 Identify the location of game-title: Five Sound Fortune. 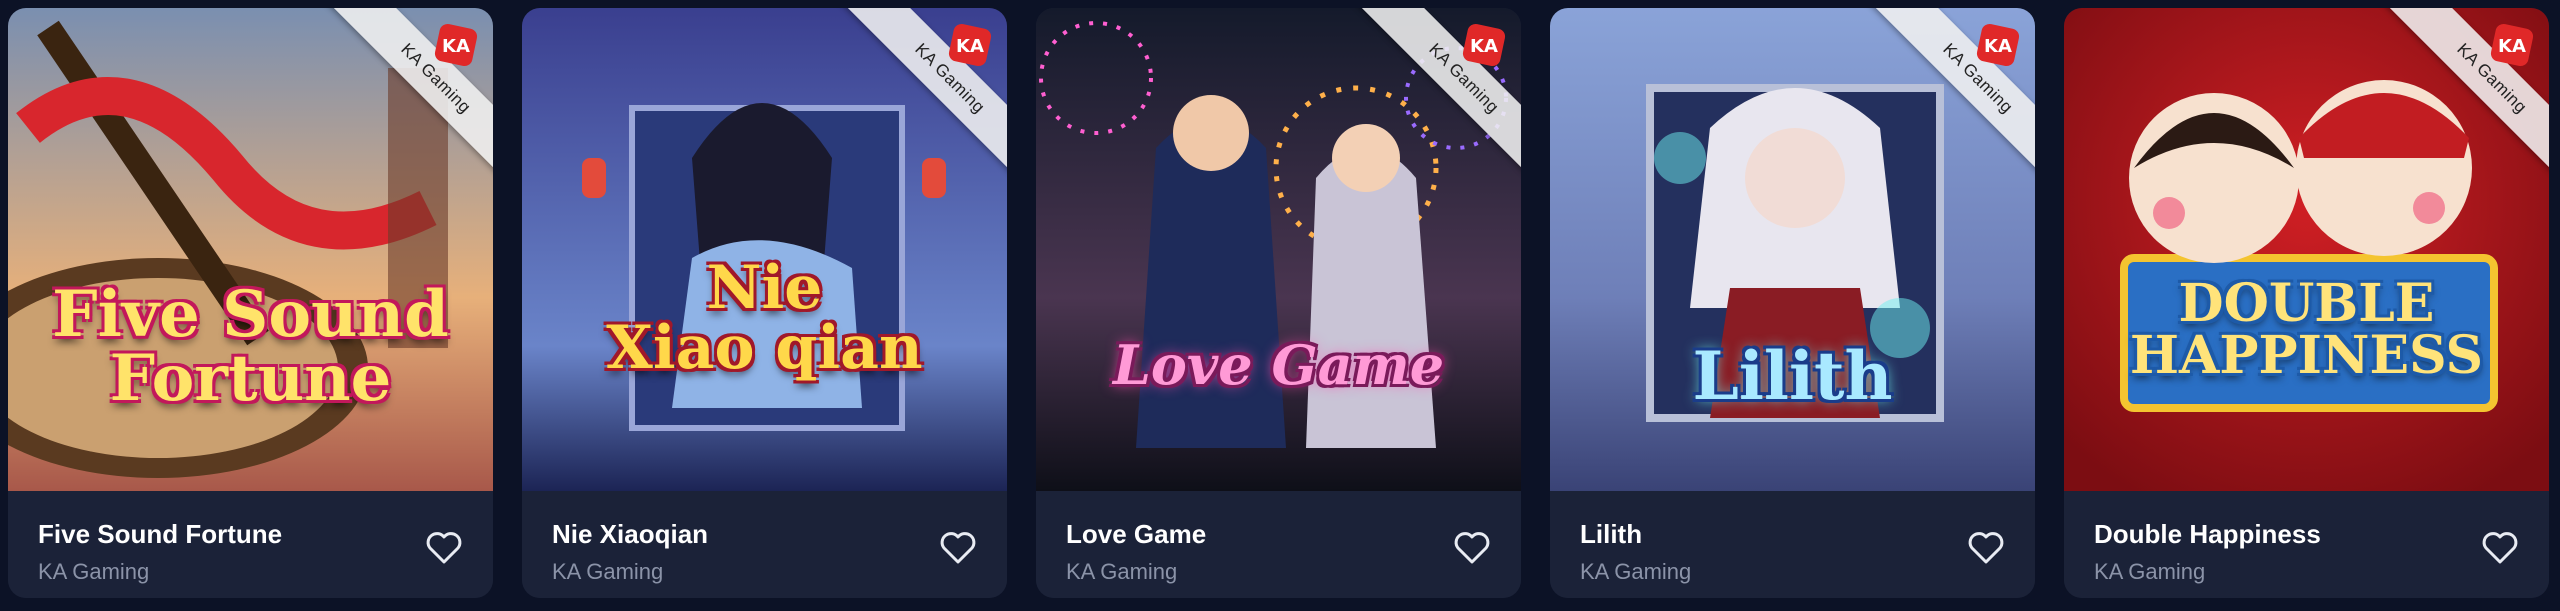
(160, 534).